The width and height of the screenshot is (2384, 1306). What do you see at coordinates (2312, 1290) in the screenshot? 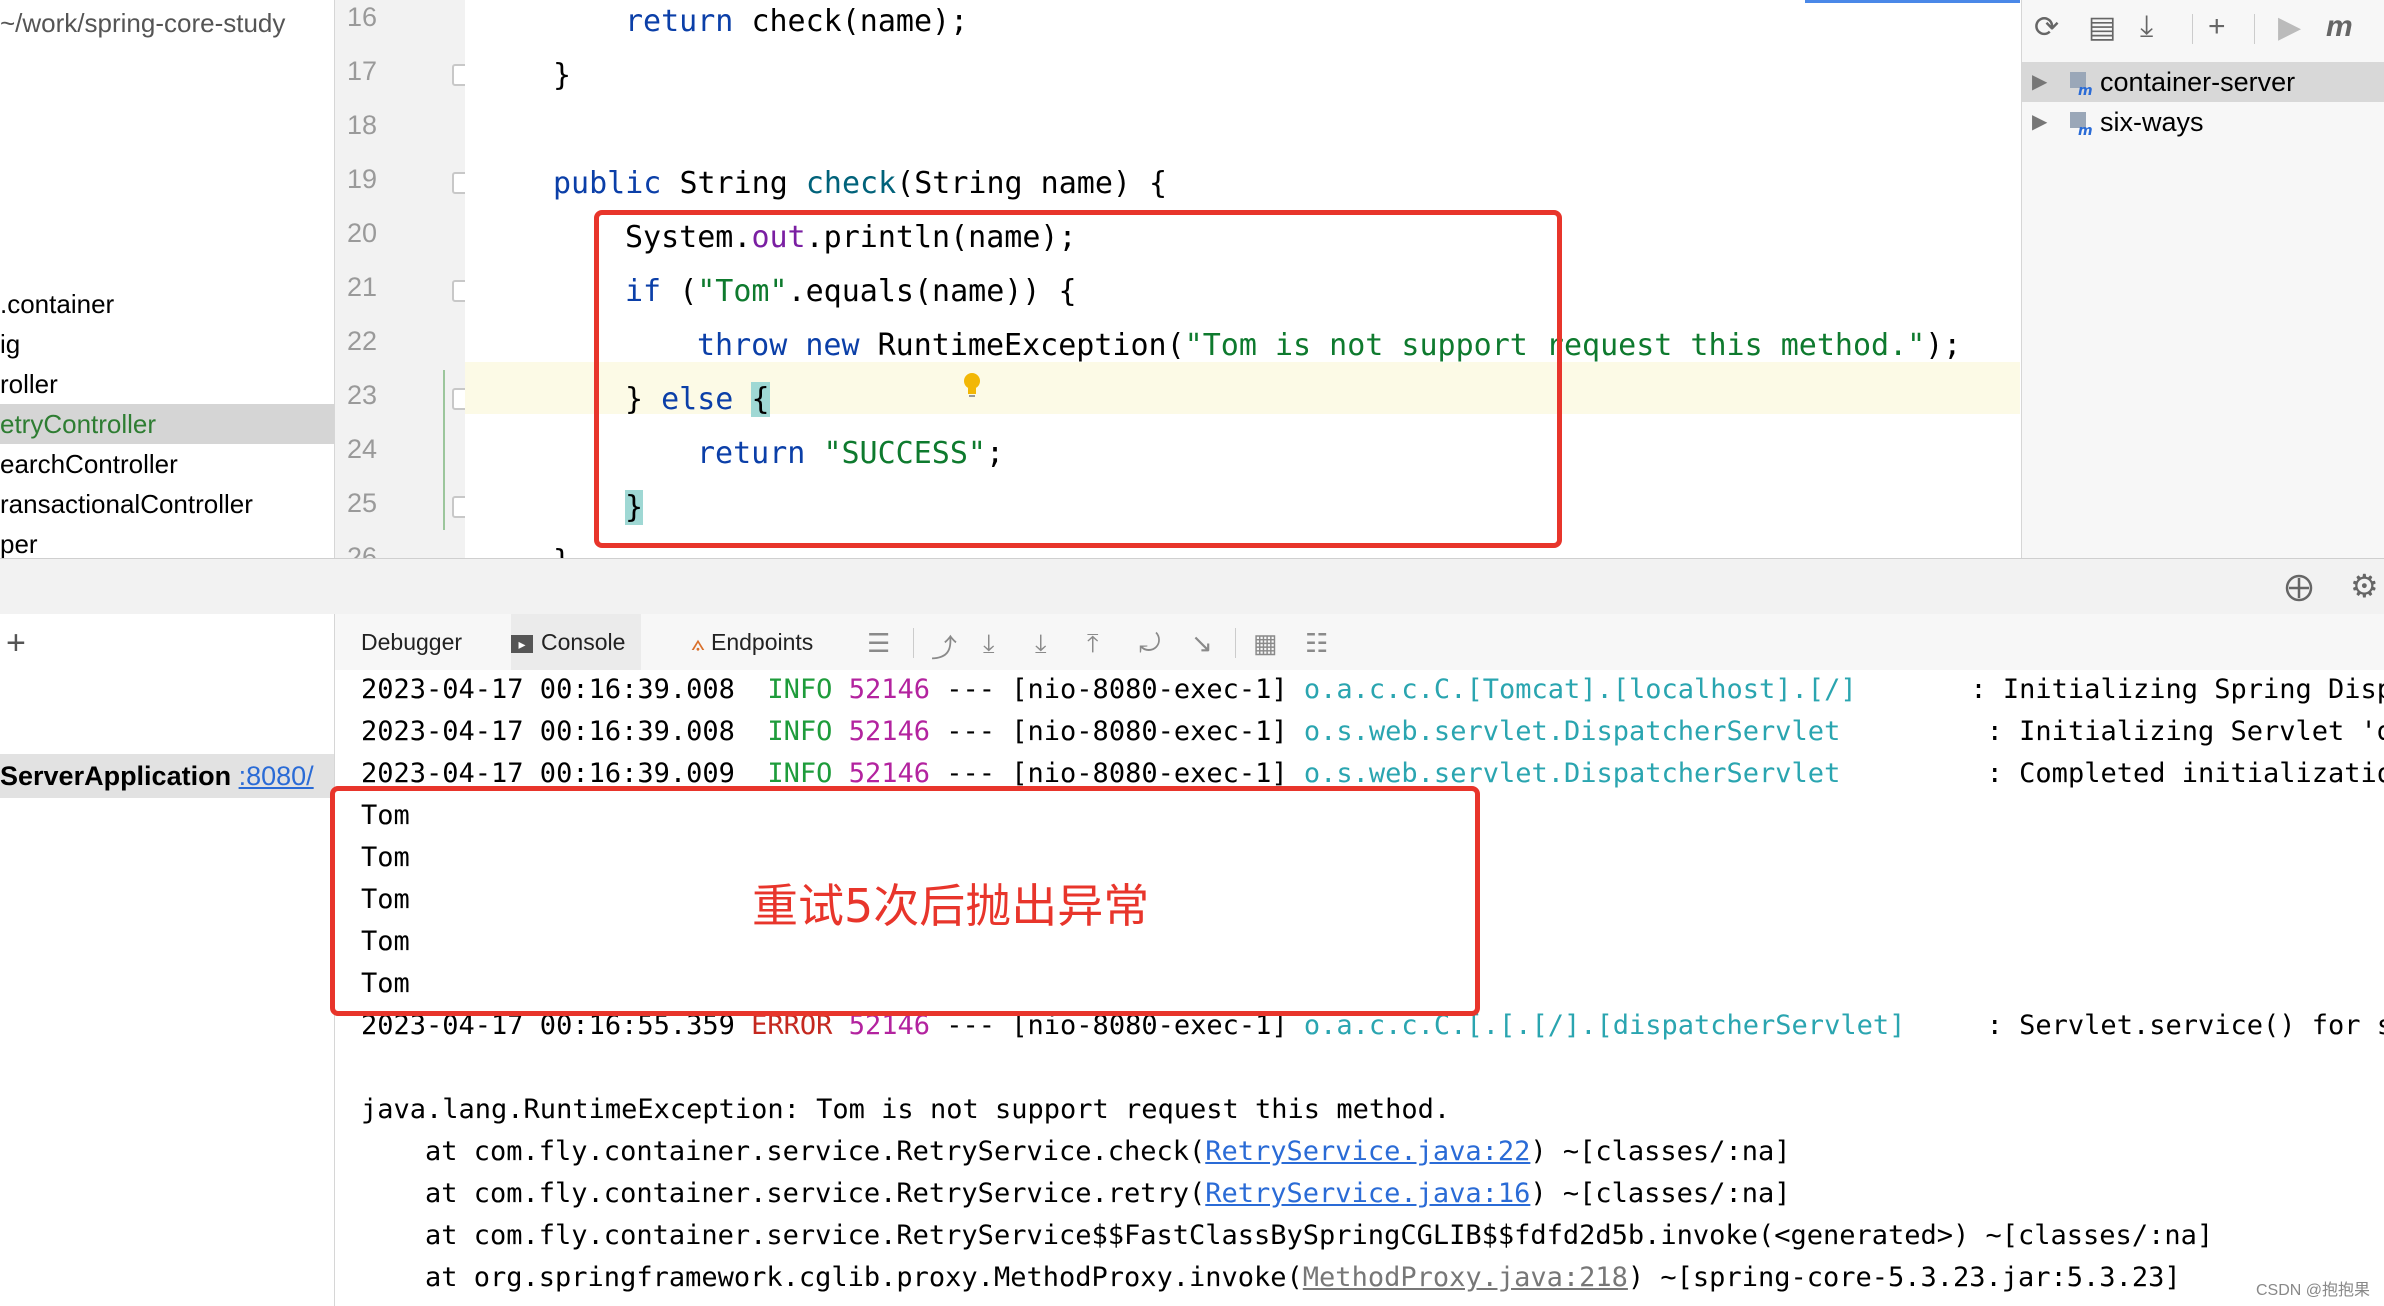
I see `watermark: CSDN @抱抱果` at bounding box center [2312, 1290].